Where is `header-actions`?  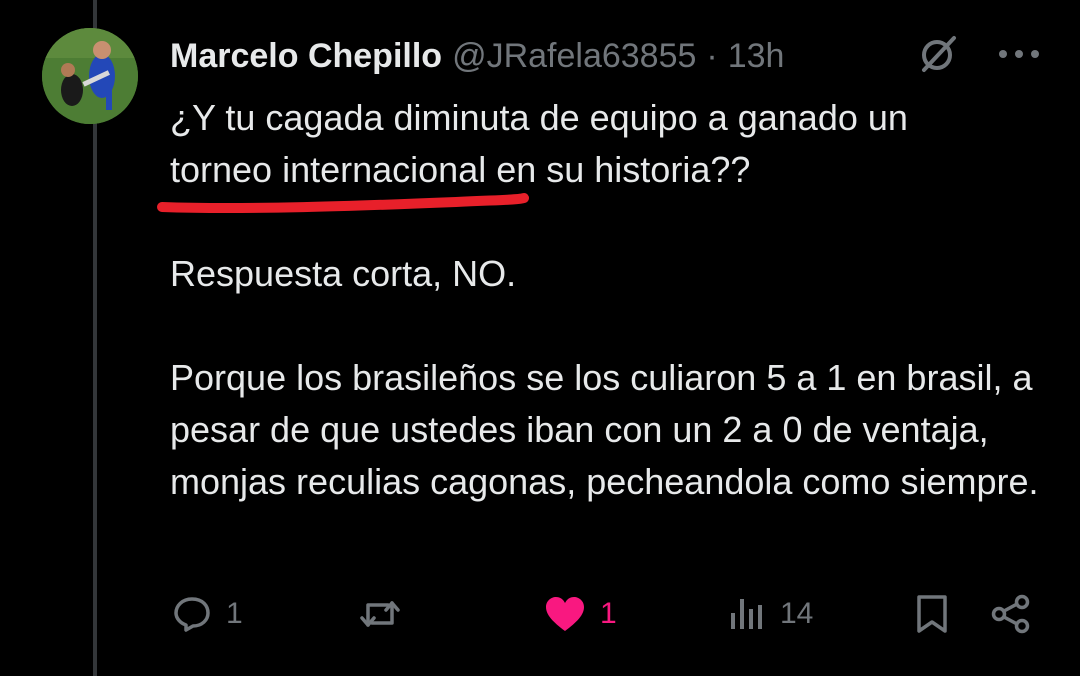 header-actions is located at coordinates (978, 56).